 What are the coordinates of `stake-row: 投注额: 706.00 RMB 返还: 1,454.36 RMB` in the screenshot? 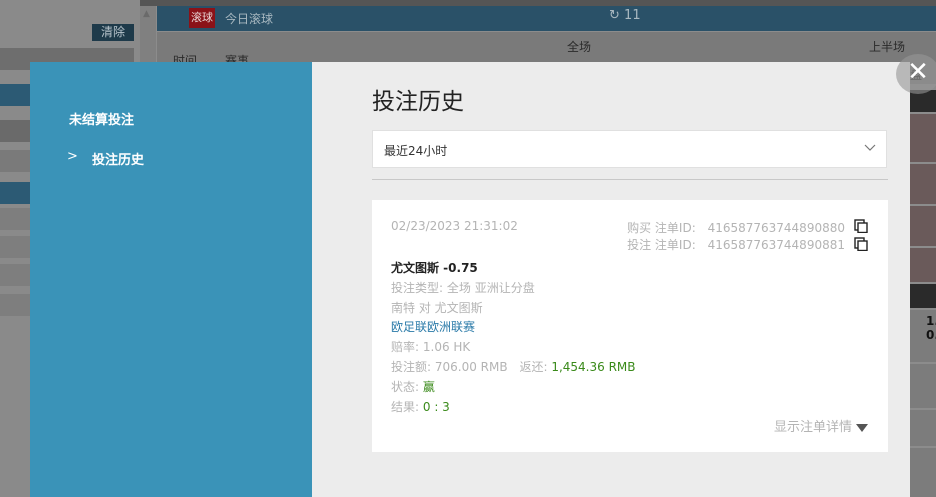 It's located at (513, 366).